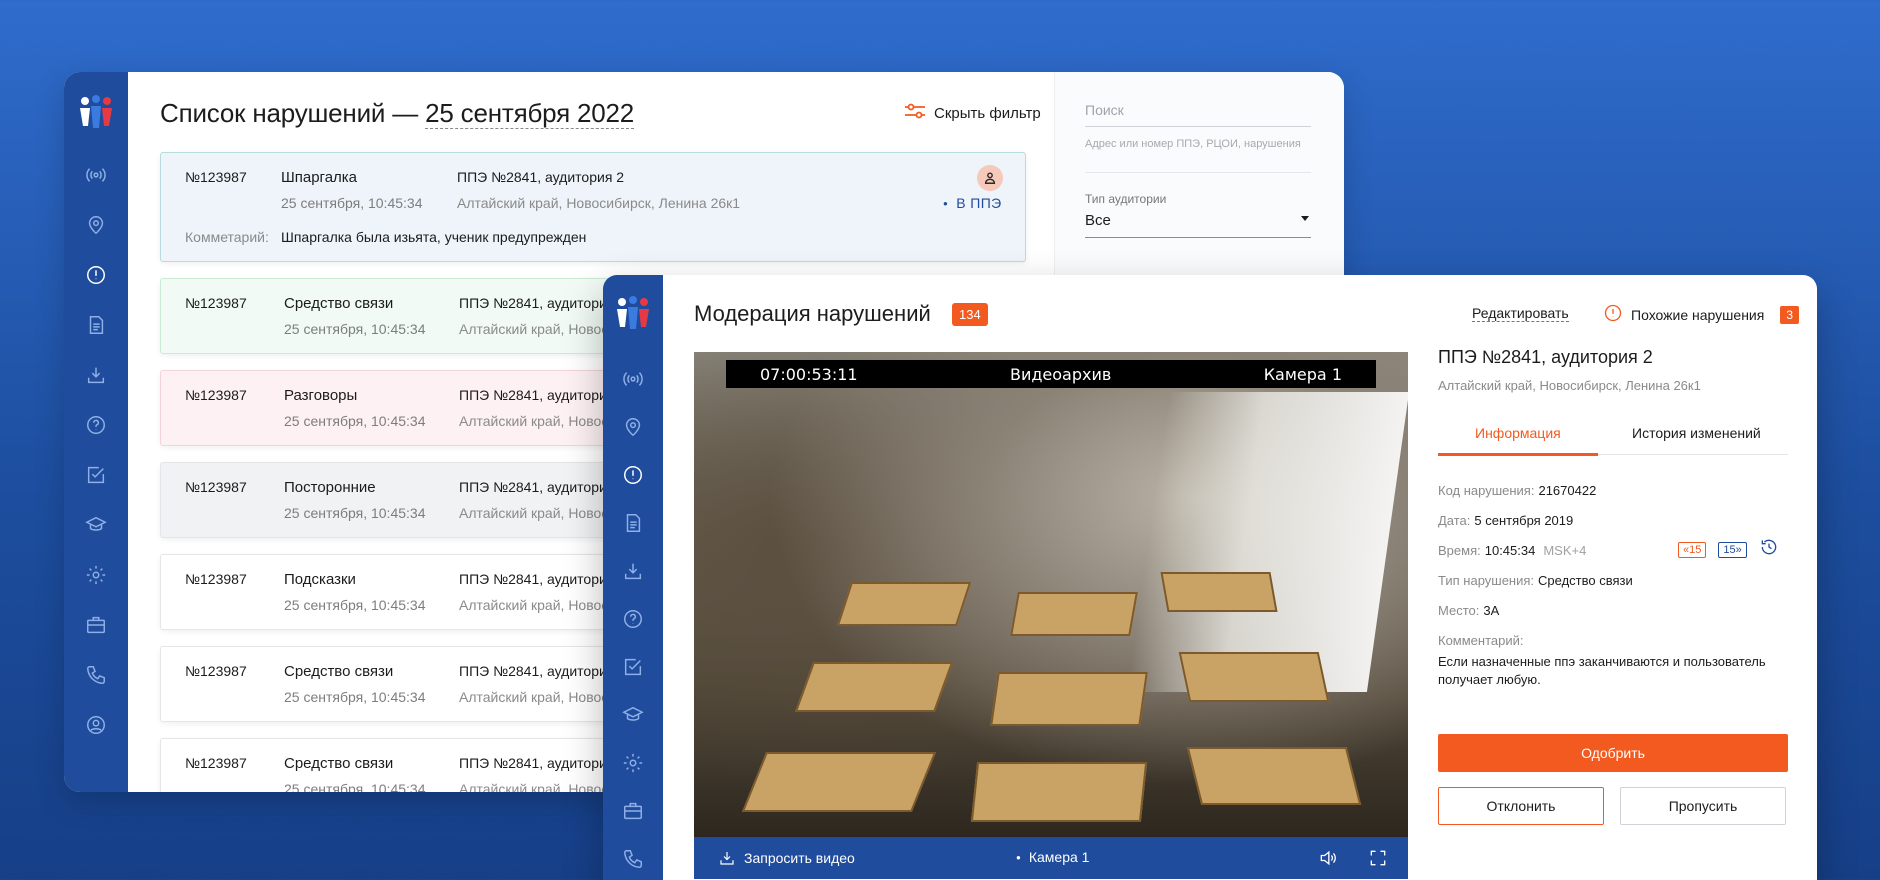 The width and height of the screenshot is (1880, 880). I want to click on skip-forward-button: 15», so click(1732, 549).